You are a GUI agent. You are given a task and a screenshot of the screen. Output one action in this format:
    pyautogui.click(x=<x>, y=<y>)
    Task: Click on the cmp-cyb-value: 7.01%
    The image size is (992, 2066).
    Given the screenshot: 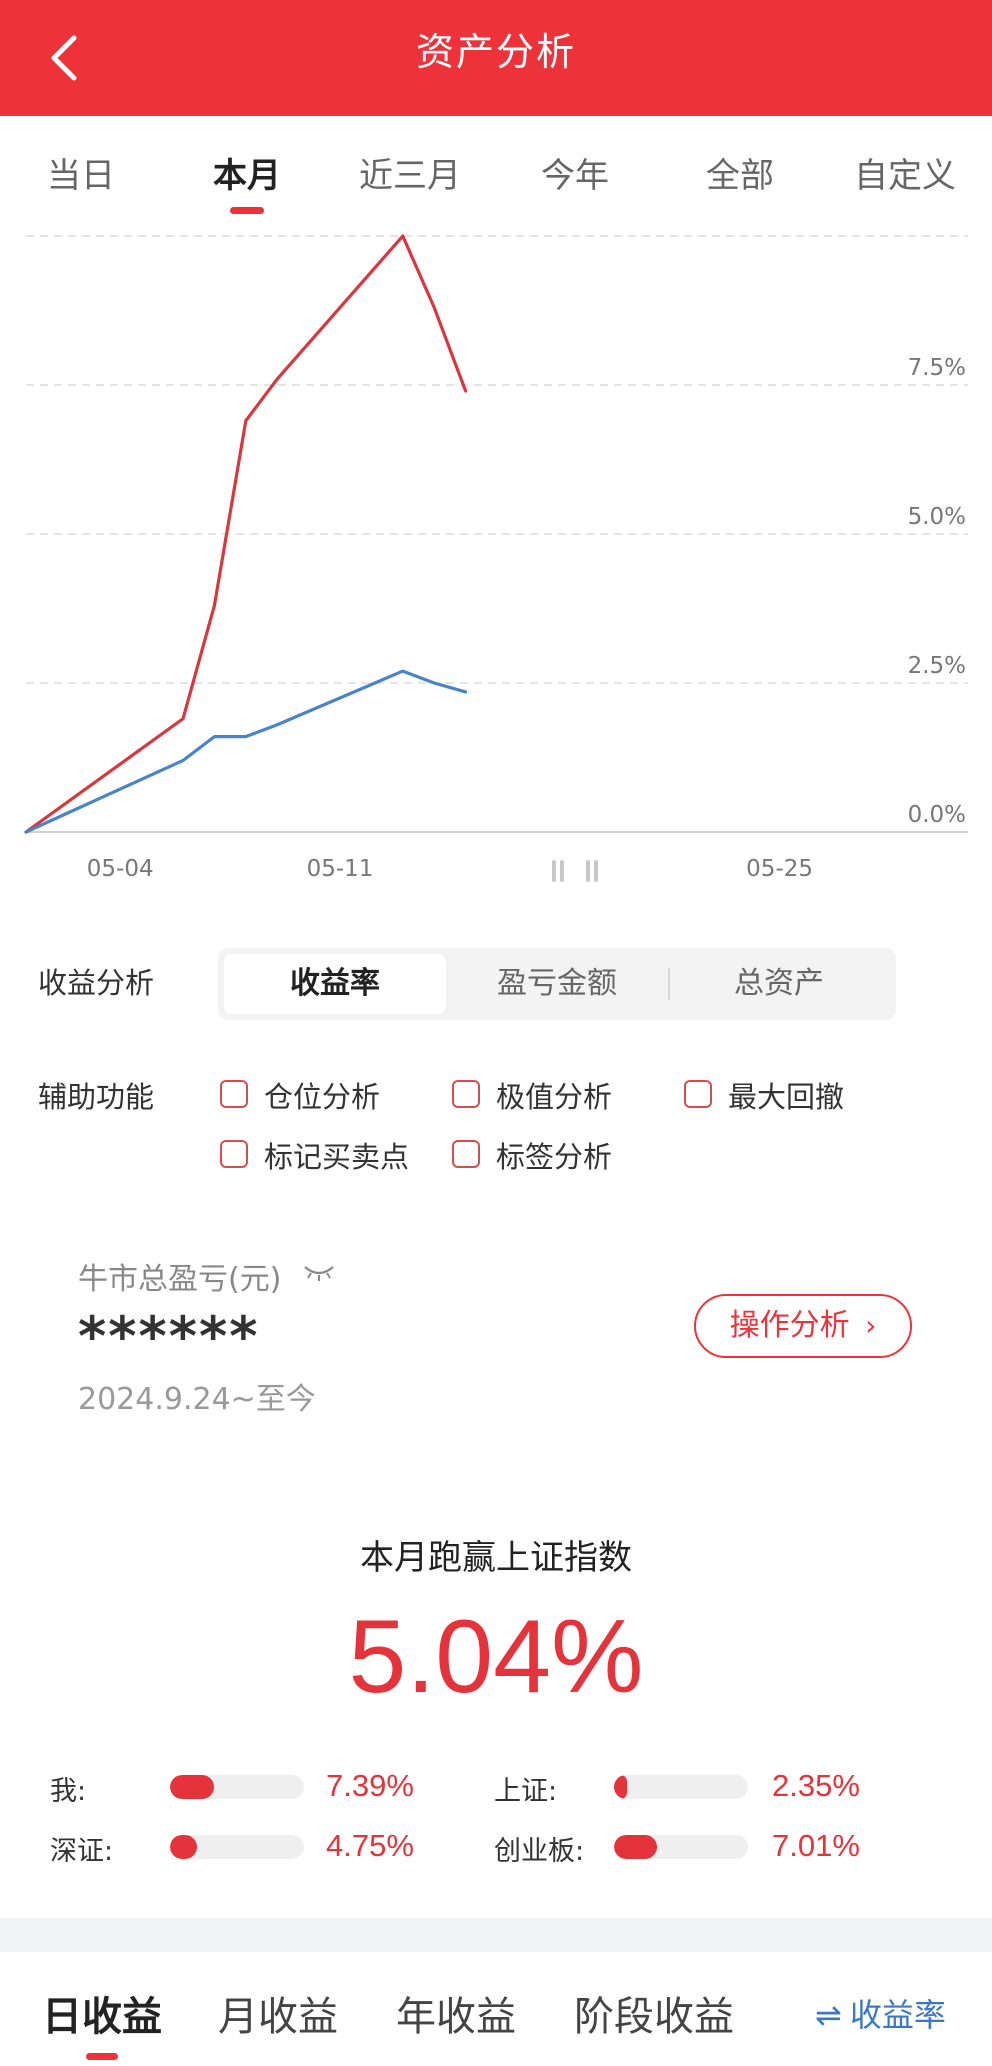 What is the action you would take?
    pyautogui.click(x=816, y=1845)
    